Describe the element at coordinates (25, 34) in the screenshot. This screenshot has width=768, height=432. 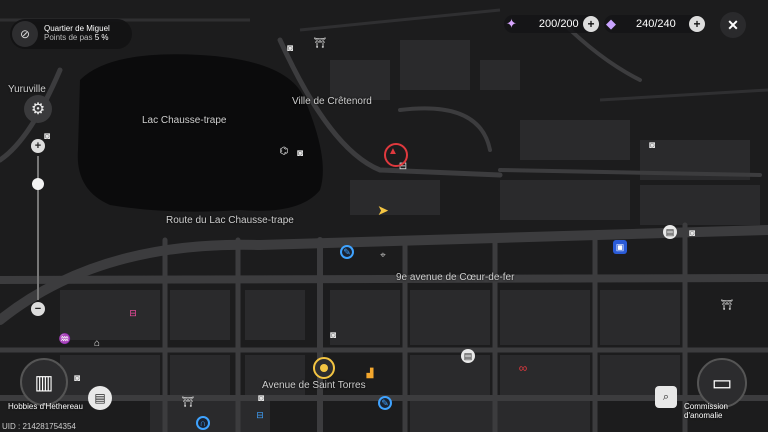
I see `compass-icon: ⊘` at that location.